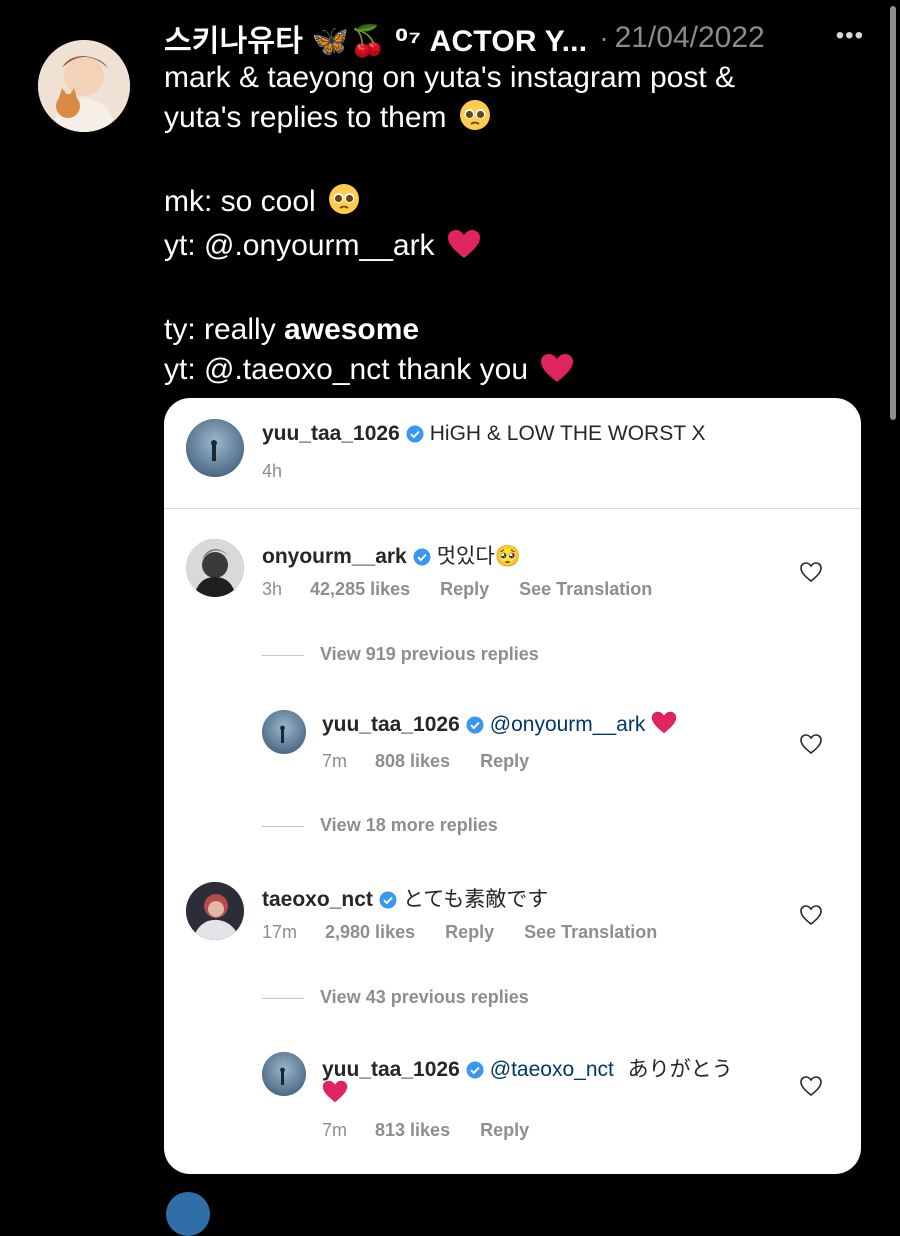 The height and width of the screenshot is (1236, 900). Describe the element at coordinates (850, 36) in the screenshot. I see `more-icon: •••` at that location.